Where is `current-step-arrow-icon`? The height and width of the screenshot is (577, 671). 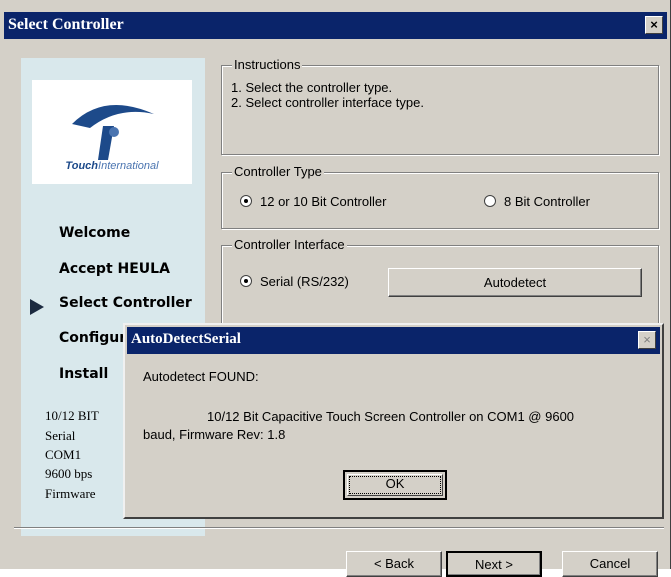
current-step-arrow-icon is located at coordinates (37, 307).